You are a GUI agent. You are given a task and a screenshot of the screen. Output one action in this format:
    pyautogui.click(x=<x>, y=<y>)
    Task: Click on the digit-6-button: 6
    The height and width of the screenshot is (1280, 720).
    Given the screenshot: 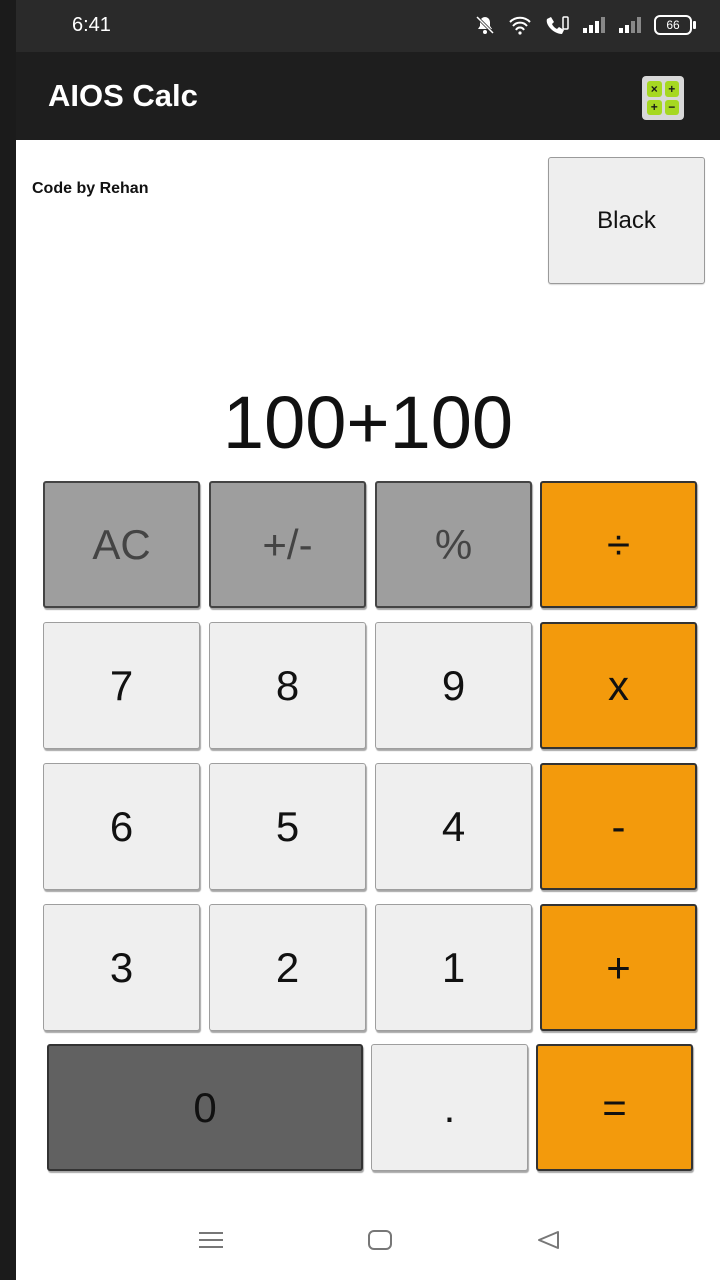 What is the action you would take?
    pyautogui.click(x=121, y=826)
    